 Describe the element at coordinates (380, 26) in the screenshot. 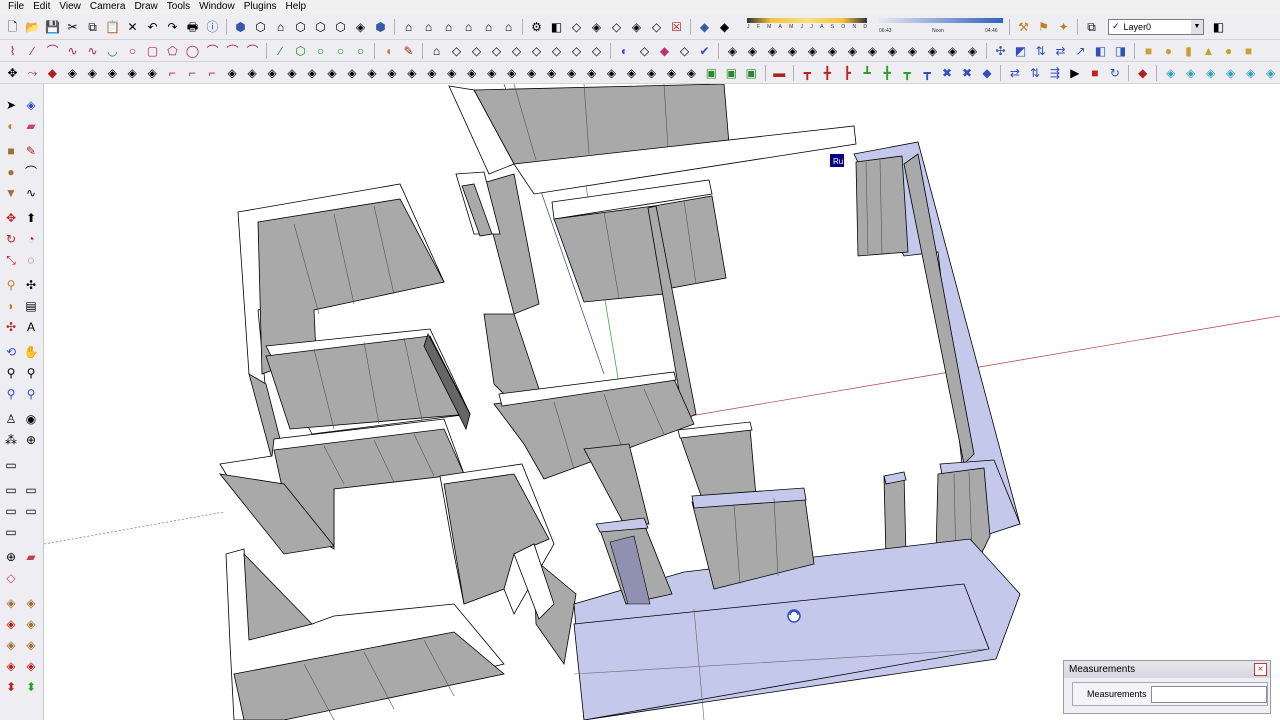

I see `wireframe-icon: ⬢` at that location.